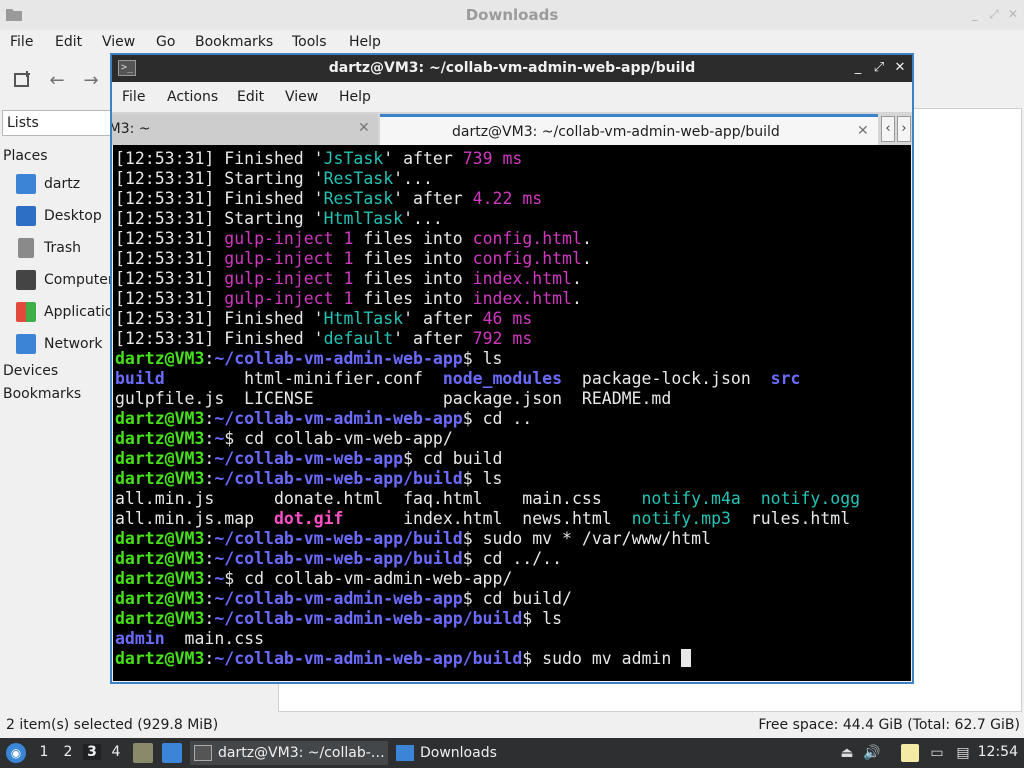 The width and height of the screenshot is (1024, 768). What do you see at coordinates (998, 752) in the screenshot?
I see `clock: 12:54` at bounding box center [998, 752].